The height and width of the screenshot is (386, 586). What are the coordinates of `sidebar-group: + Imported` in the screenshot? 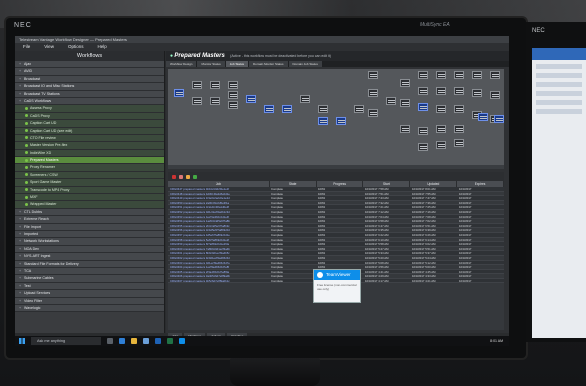 It's located at (89, 234).